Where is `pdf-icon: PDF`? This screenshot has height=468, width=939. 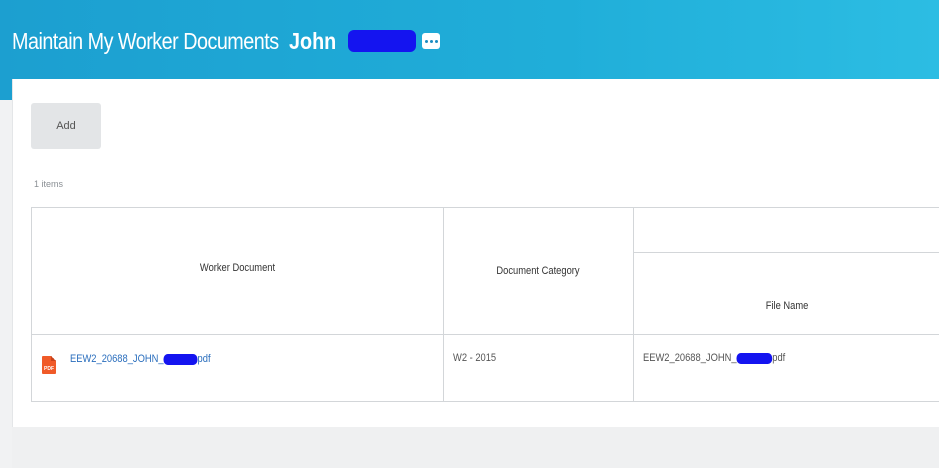 pdf-icon: PDF is located at coordinates (49, 365).